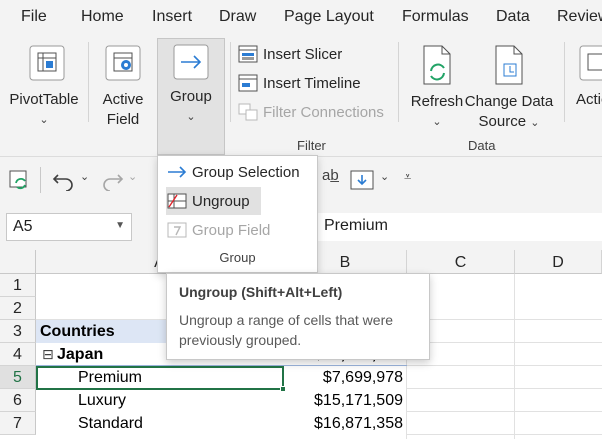  Describe the element at coordinates (177, 201) in the screenshot. I see `ungroup-icon` at that location.